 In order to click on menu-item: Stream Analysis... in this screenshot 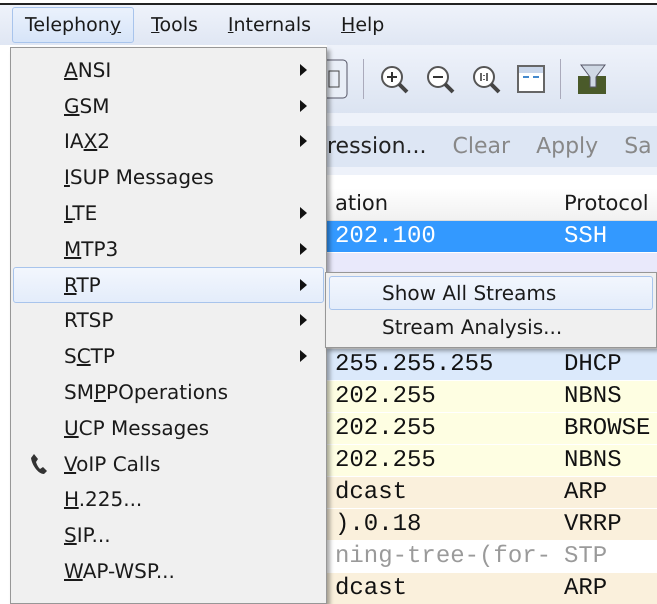, I will do `click(491, 327)`.